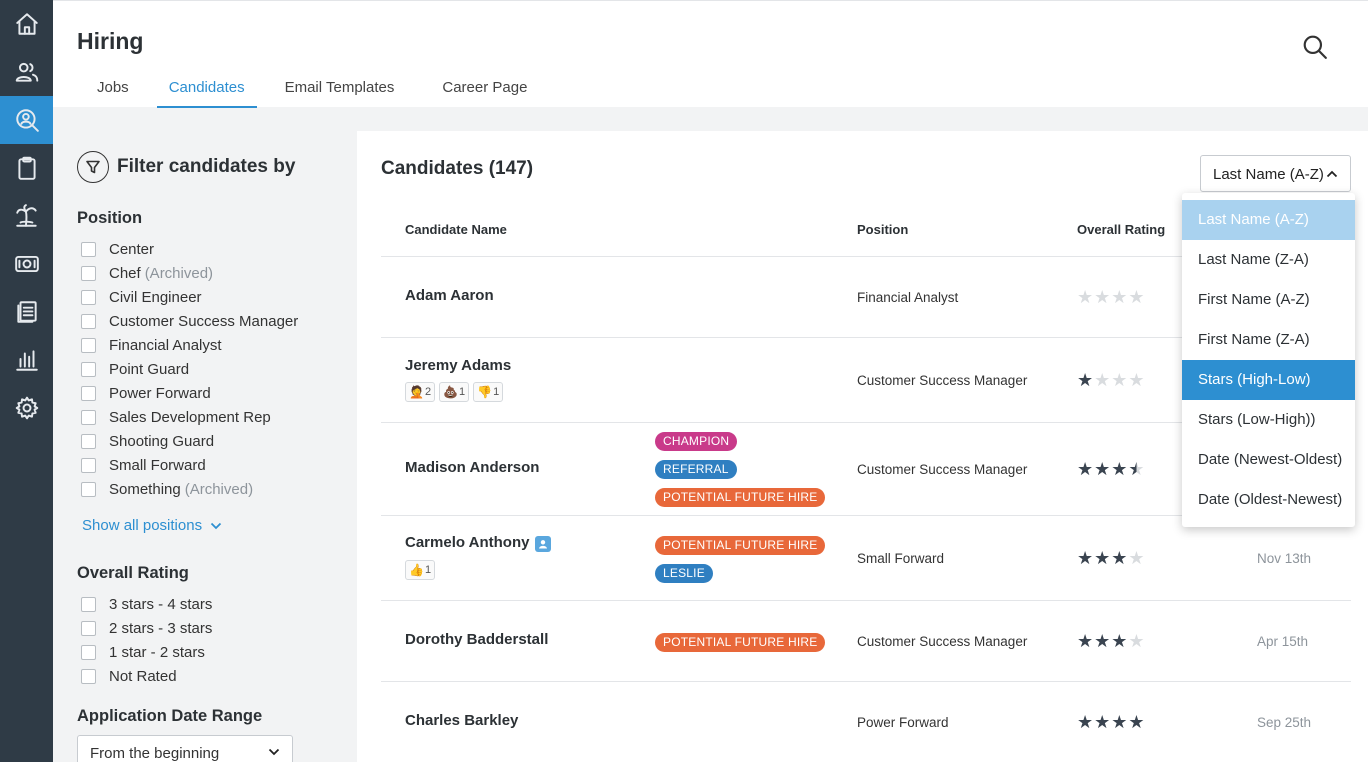  What do you see at coordinates (189, 249) in the screenshot?
I see `position-option: Center` at bounding box center [189, 249].